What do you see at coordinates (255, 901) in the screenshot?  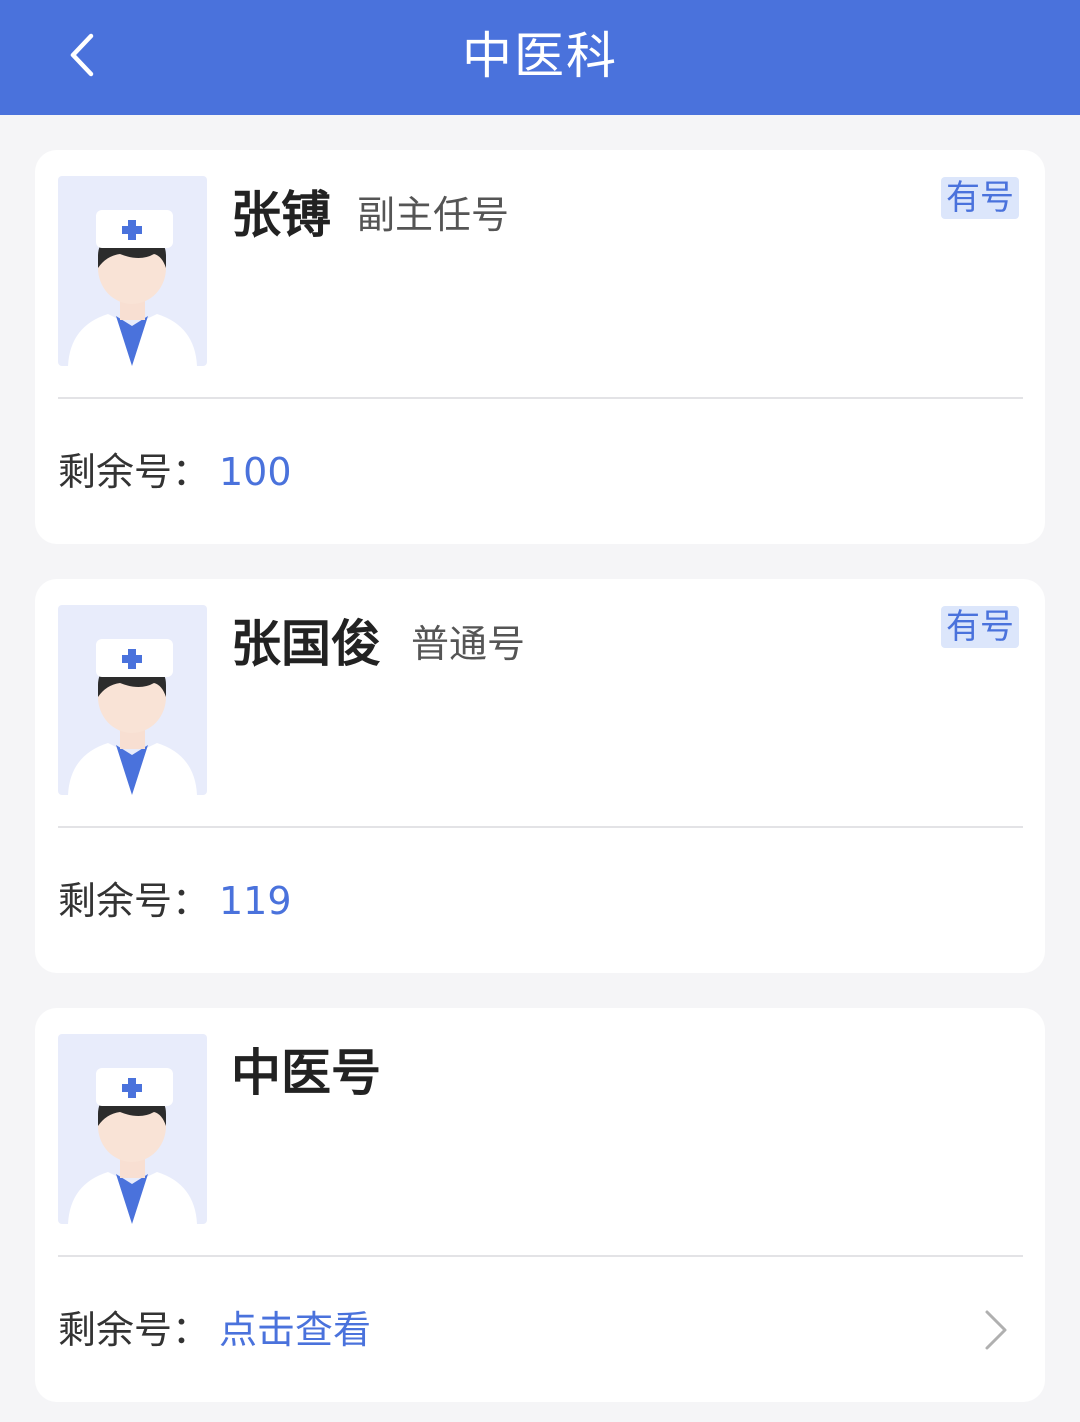 I see `remaining-count: 119` at bounding box center [255, 901].